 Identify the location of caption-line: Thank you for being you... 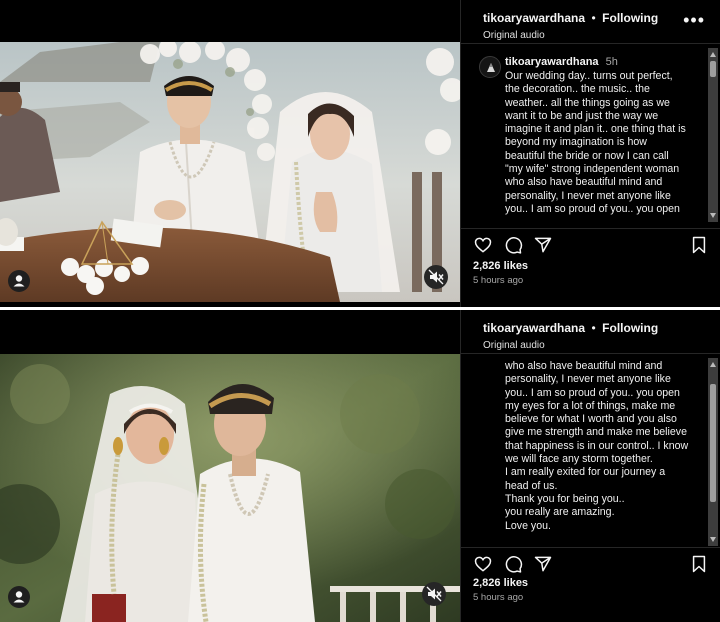
(565, 498).